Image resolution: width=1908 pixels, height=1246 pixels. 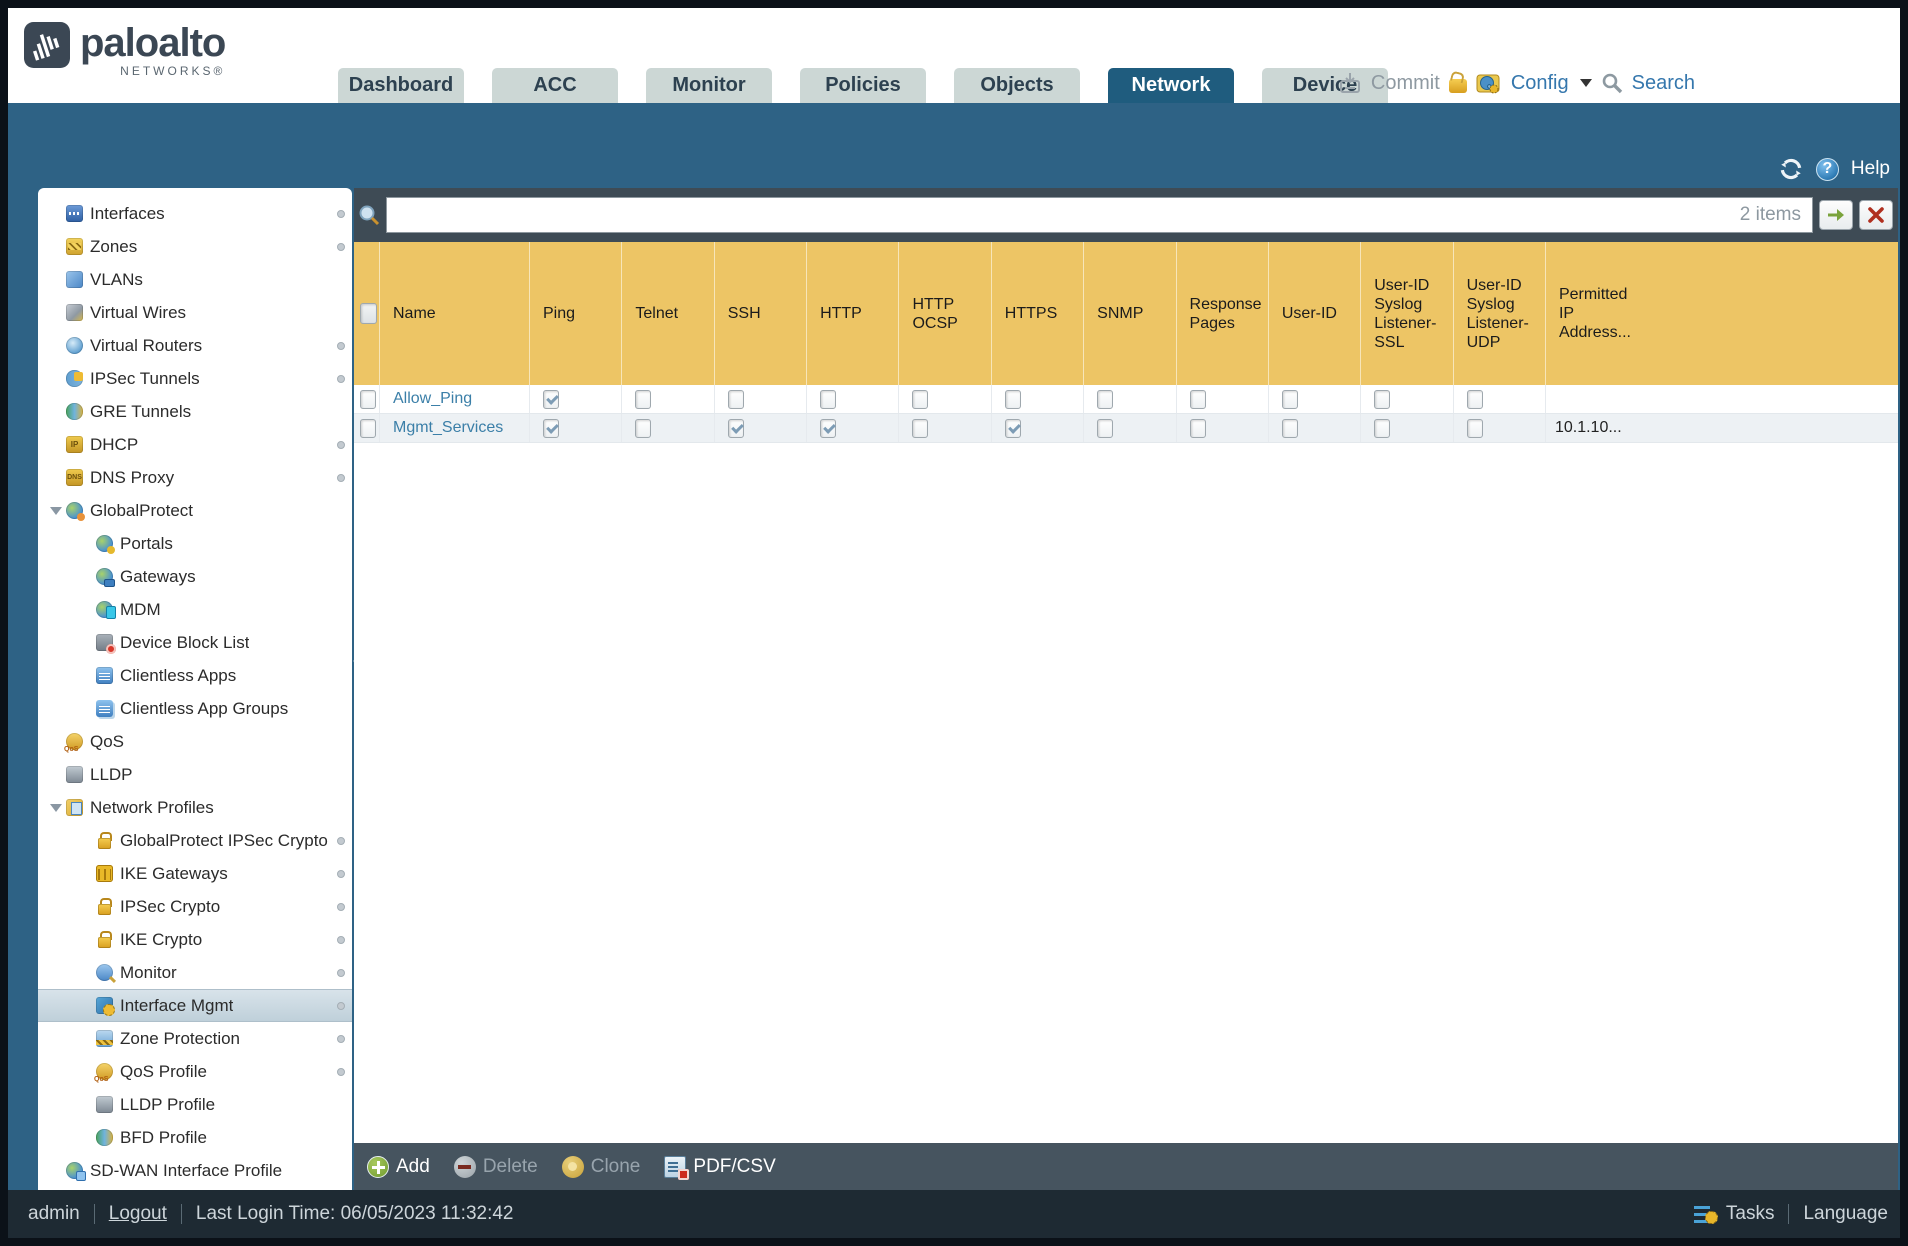 I want to click on refresh-icon, so click(x=1791, y=169).